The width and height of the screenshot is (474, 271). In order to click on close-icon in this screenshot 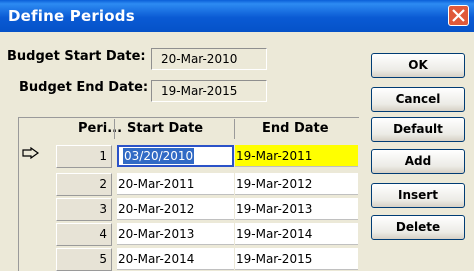, I will do `click(458, 15)`.